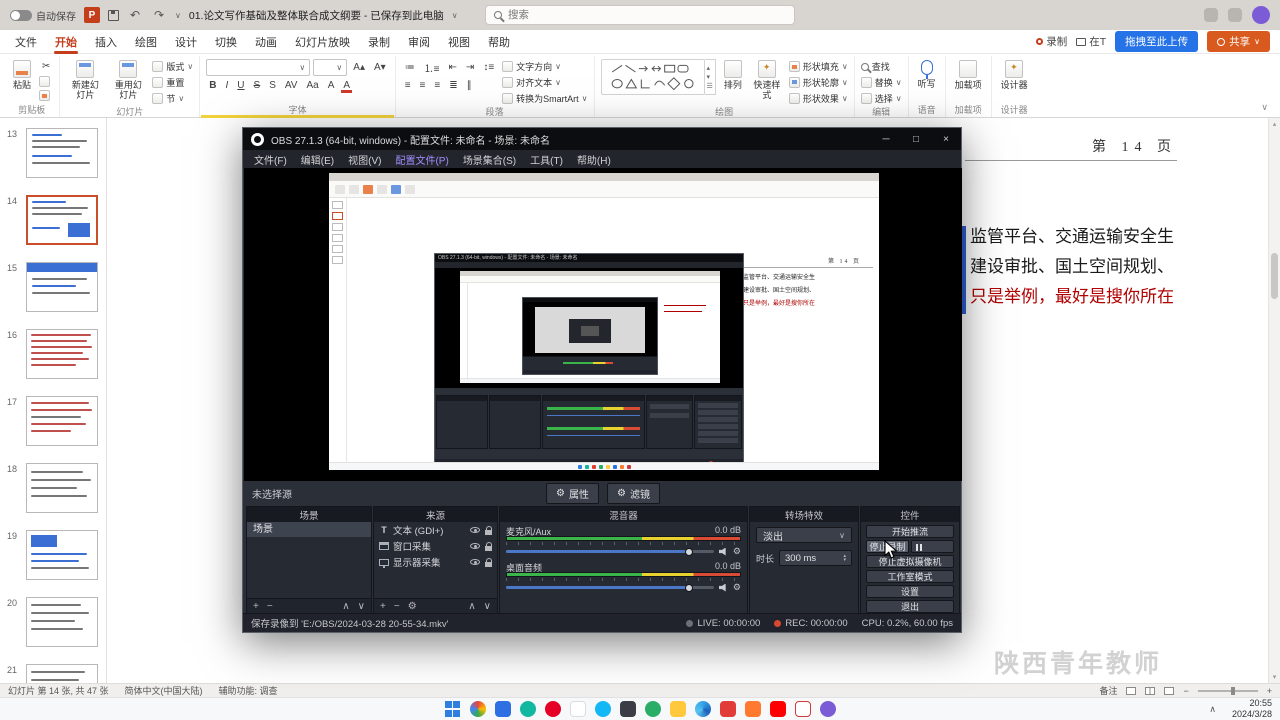  What do you see at coordinates (499, 42) in the screenshot?
I see `tab-help: 帮助` at bounding box center [499, 42].